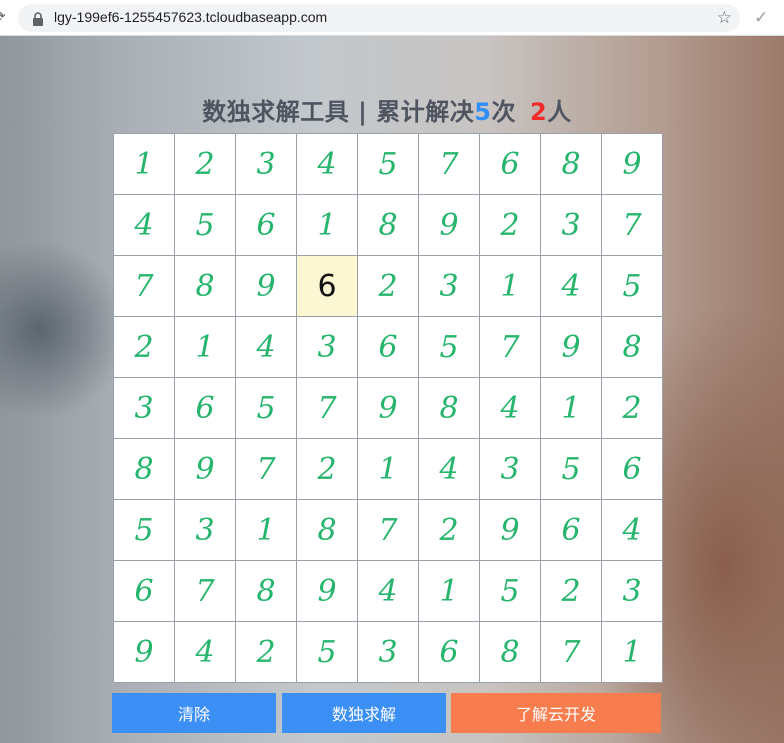 This screenshot has height=743, width=784. What do you see at coordinates (556, 713) in the screenshot?
I see `learn-cloudbase-button: 了解云开发` at bounding box center [556, 713].